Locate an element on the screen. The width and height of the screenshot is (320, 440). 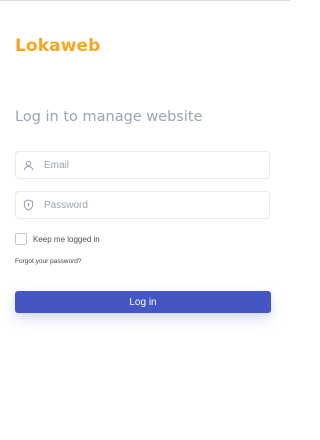
password-input is located at coordinates (156, 205).